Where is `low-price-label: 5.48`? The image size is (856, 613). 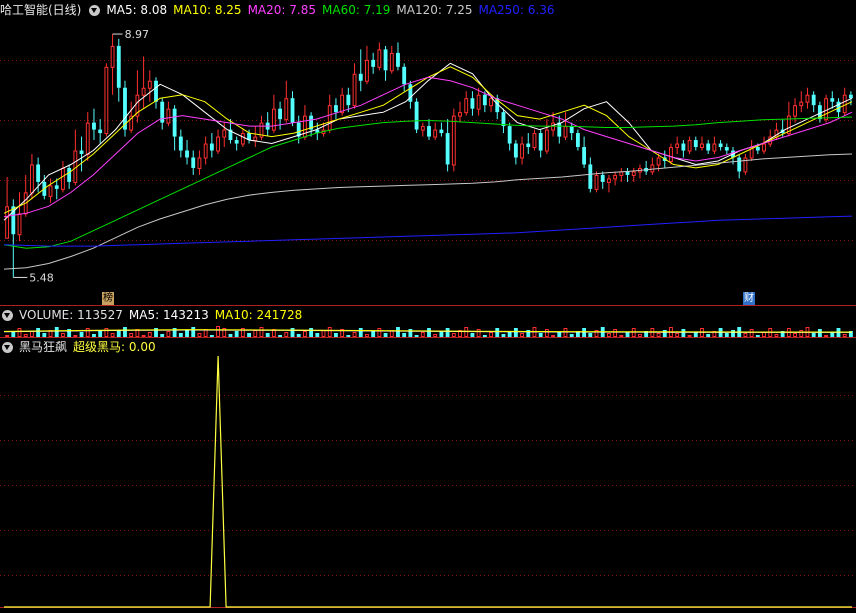
low-price-label: 5.48 is located at coordinates (41, 277).